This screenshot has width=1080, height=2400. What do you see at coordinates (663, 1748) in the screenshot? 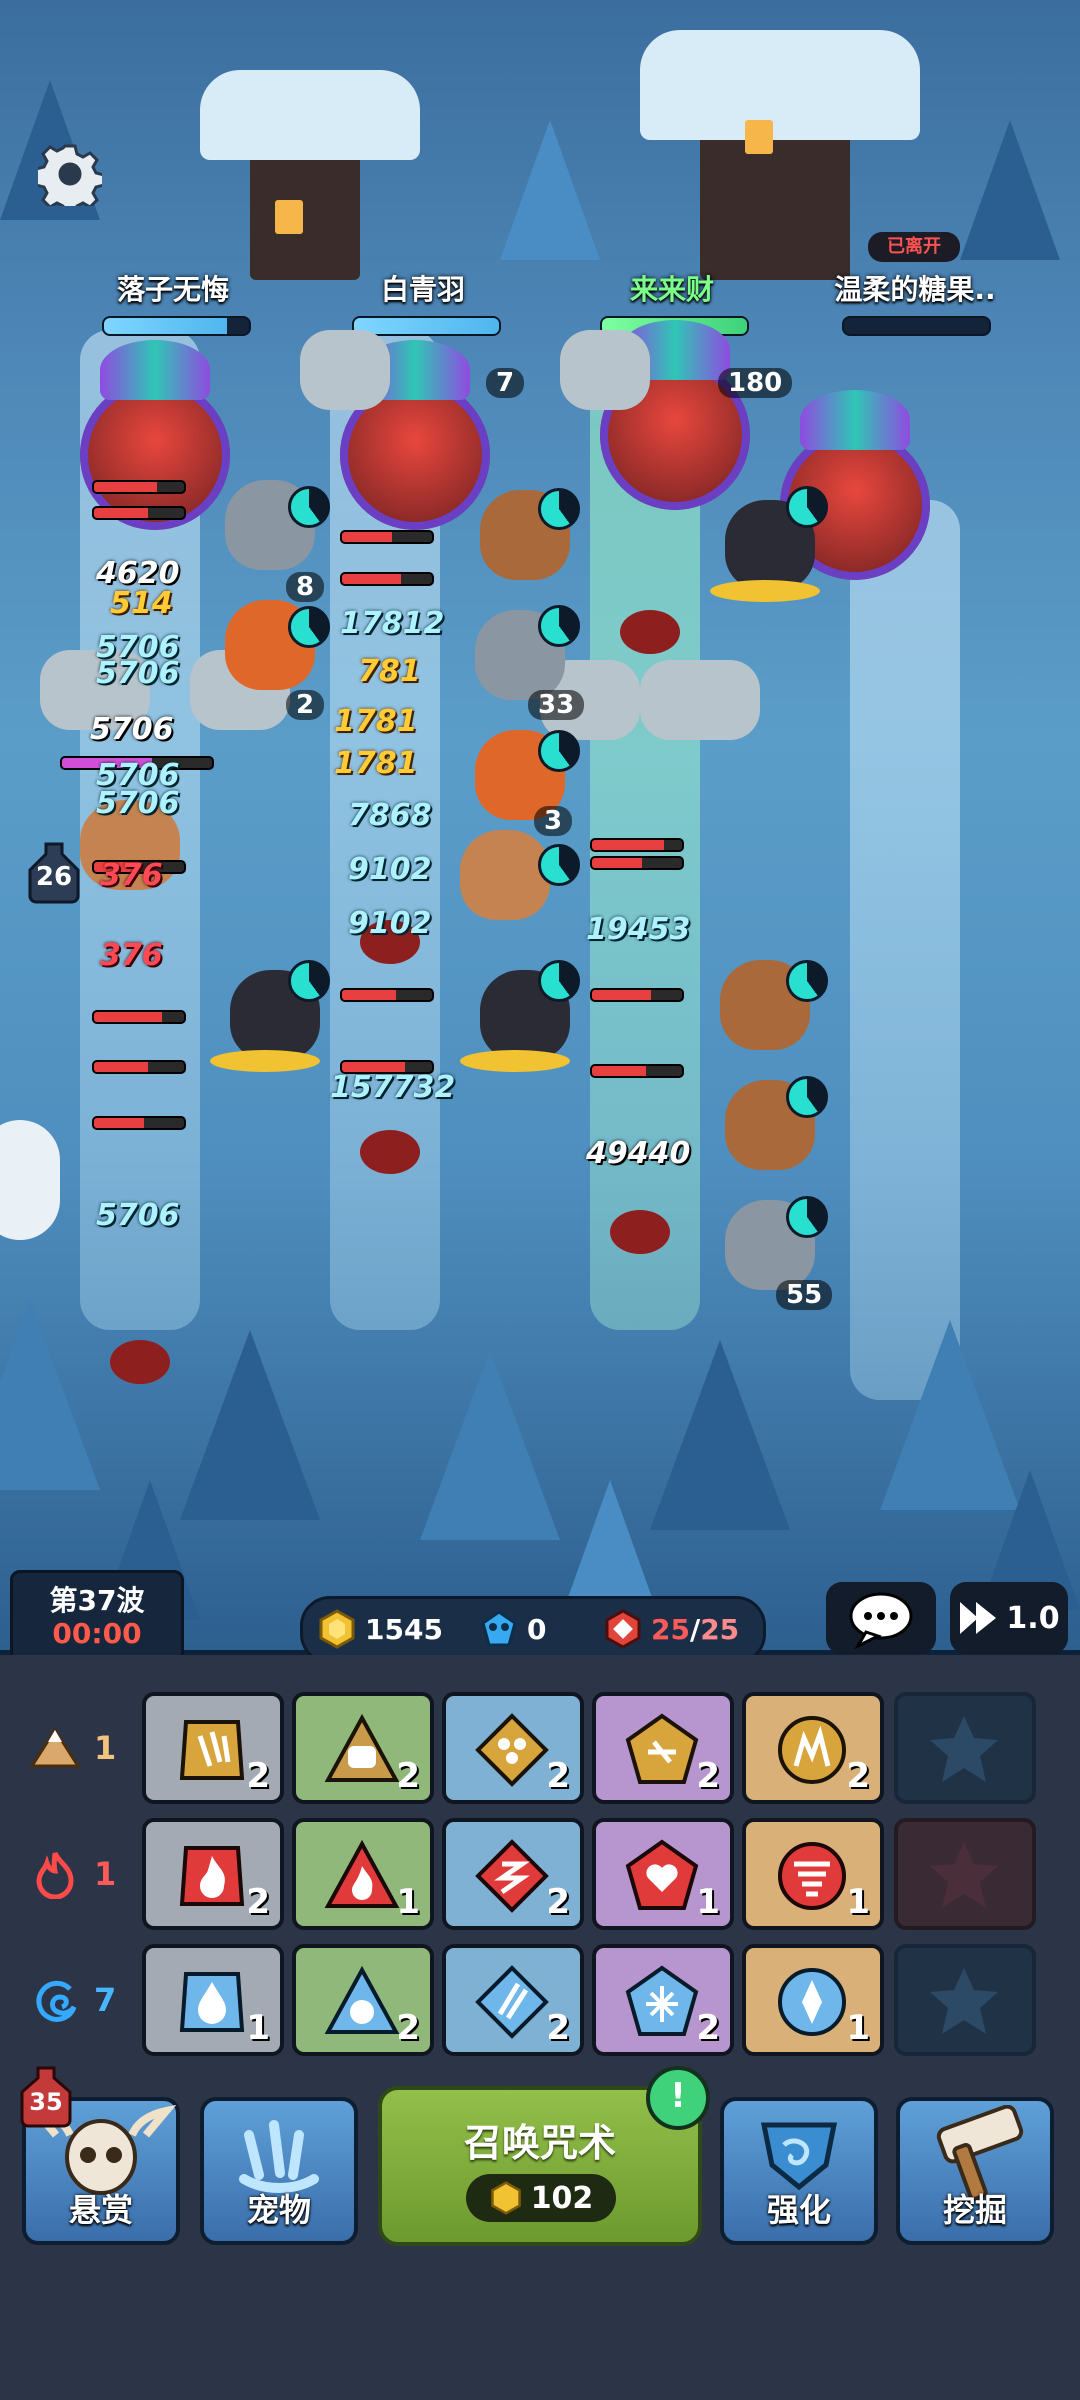
I see `earth-quake-card: 2` at bounding box center [663, 1748].